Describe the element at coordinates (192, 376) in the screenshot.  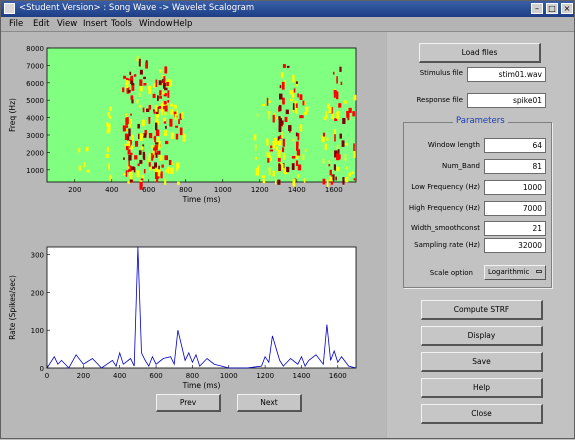
I see `rate-x-tick-label: 800` at that location.